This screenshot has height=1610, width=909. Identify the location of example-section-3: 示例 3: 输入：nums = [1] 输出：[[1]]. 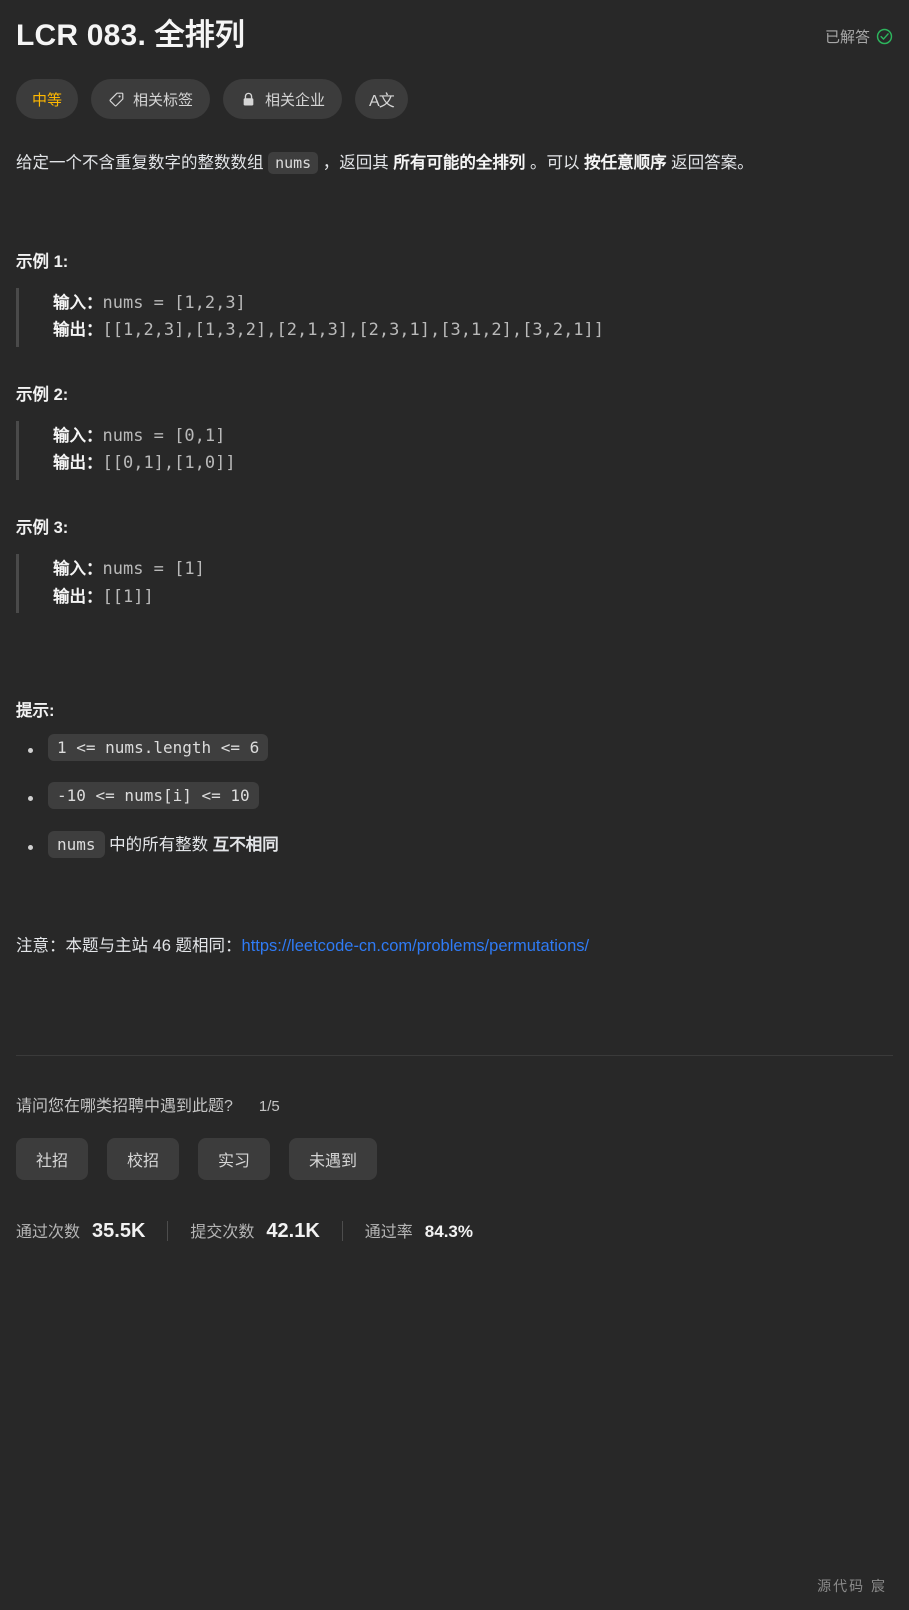
(454, 564).